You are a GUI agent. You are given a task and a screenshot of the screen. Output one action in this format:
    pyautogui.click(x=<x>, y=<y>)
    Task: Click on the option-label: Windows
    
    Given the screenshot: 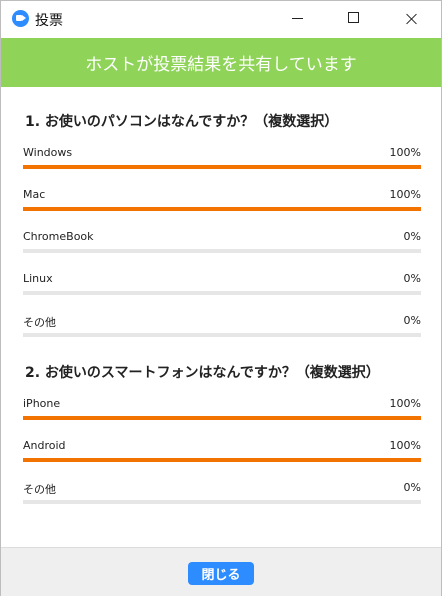 What is the action you would take?
    pyautogui.click(x=48, y=152)
    